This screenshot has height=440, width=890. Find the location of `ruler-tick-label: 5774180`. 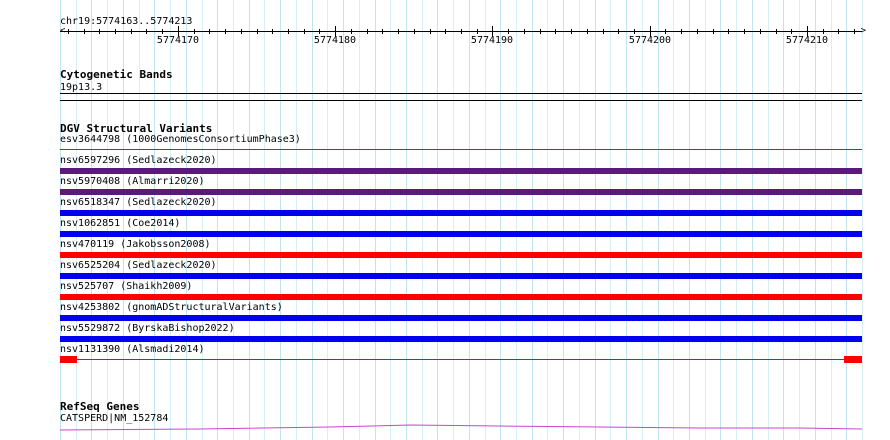

ruler-tick-label: 5774180 is located at coordinates (335, 40).